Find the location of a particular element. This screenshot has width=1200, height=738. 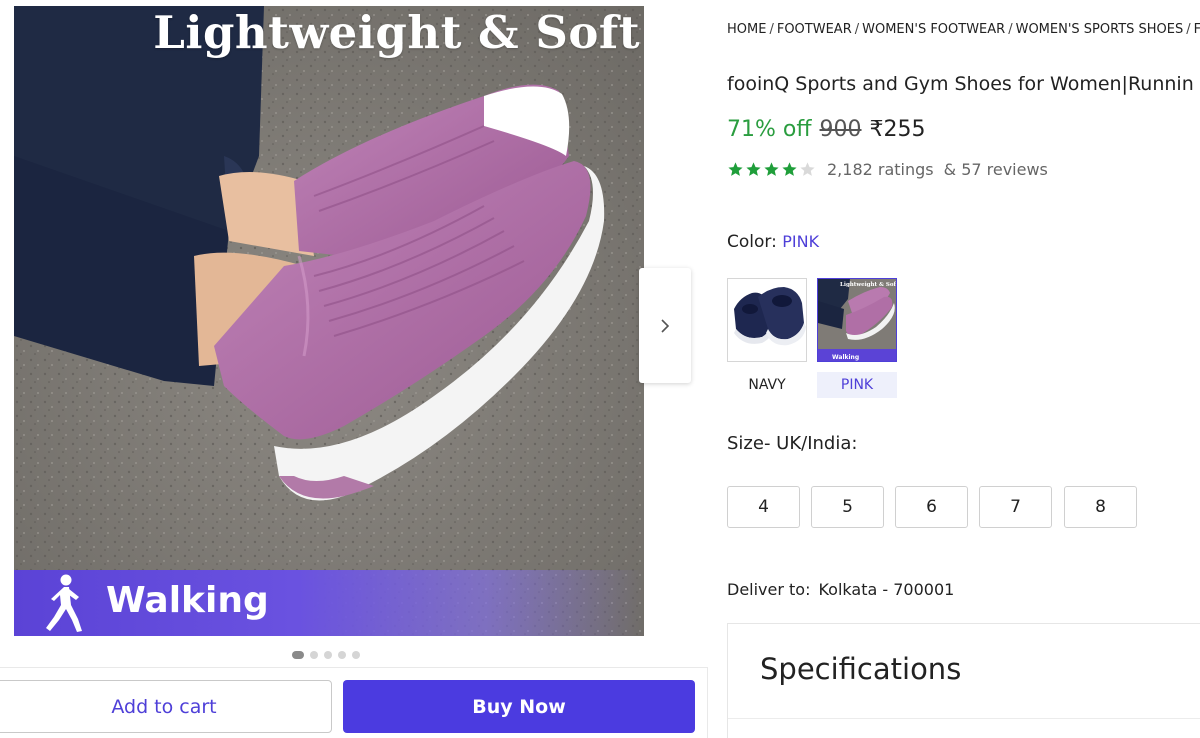

color-swatch-navy is located at coordinates (767, 320).